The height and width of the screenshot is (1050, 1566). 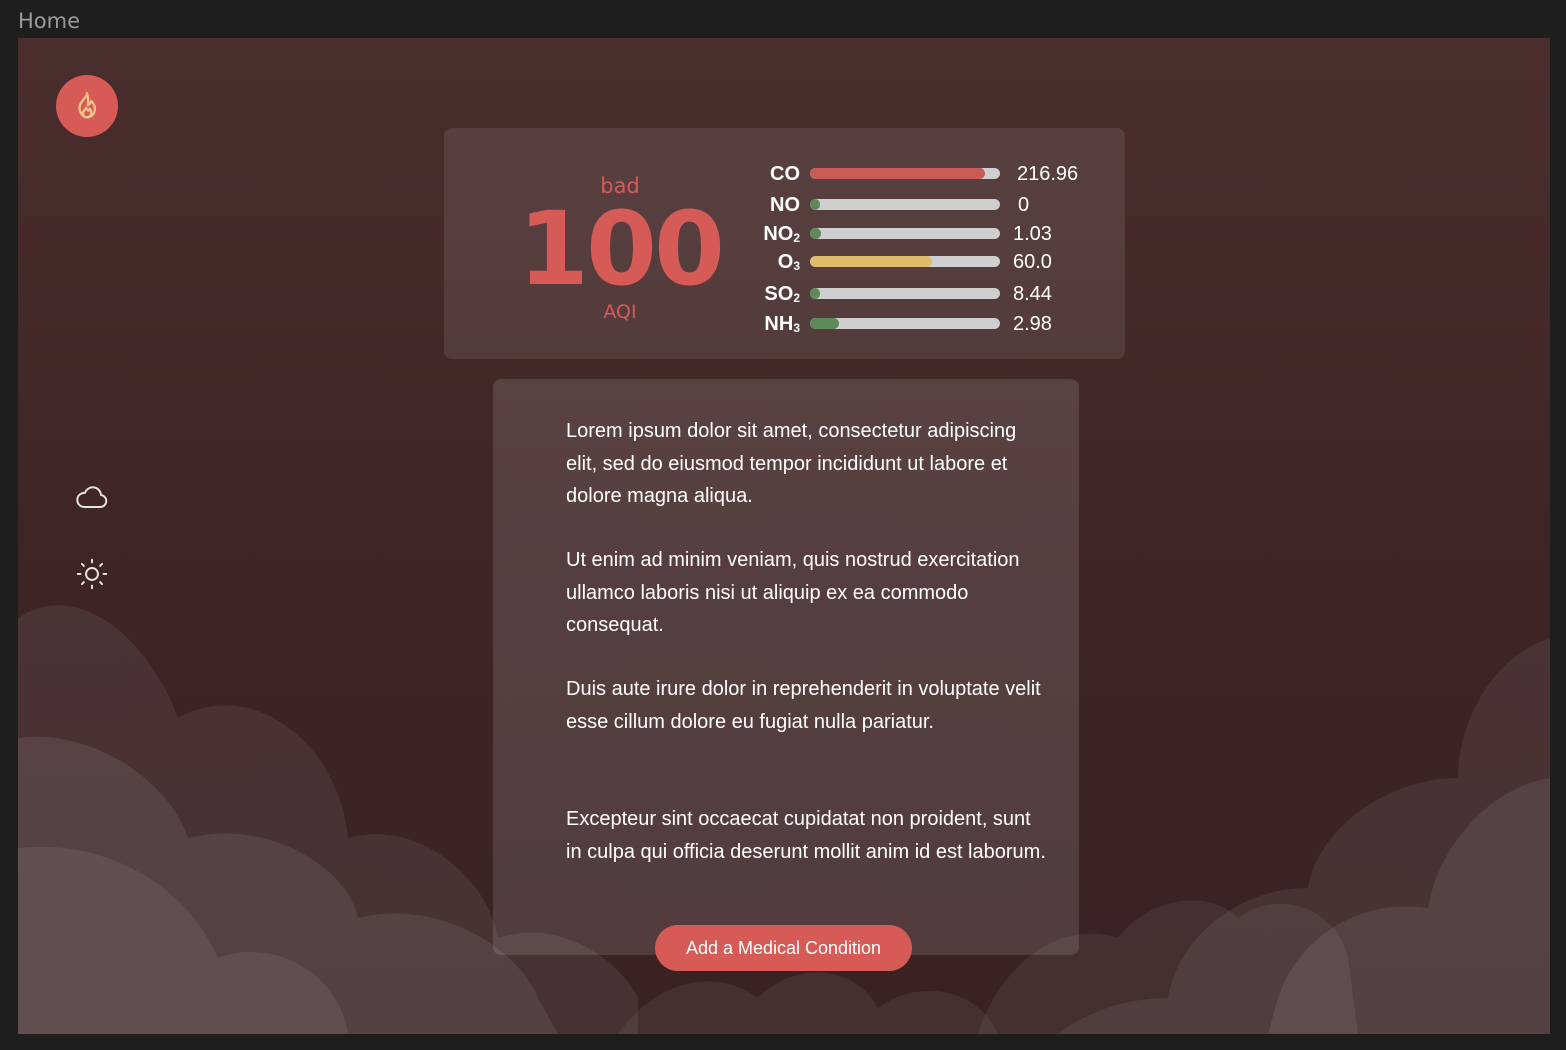 What do you see at coordinates (785, 174) in the screenshot?
I see `pollutant-name: CO` at bounding box center [785, 174].